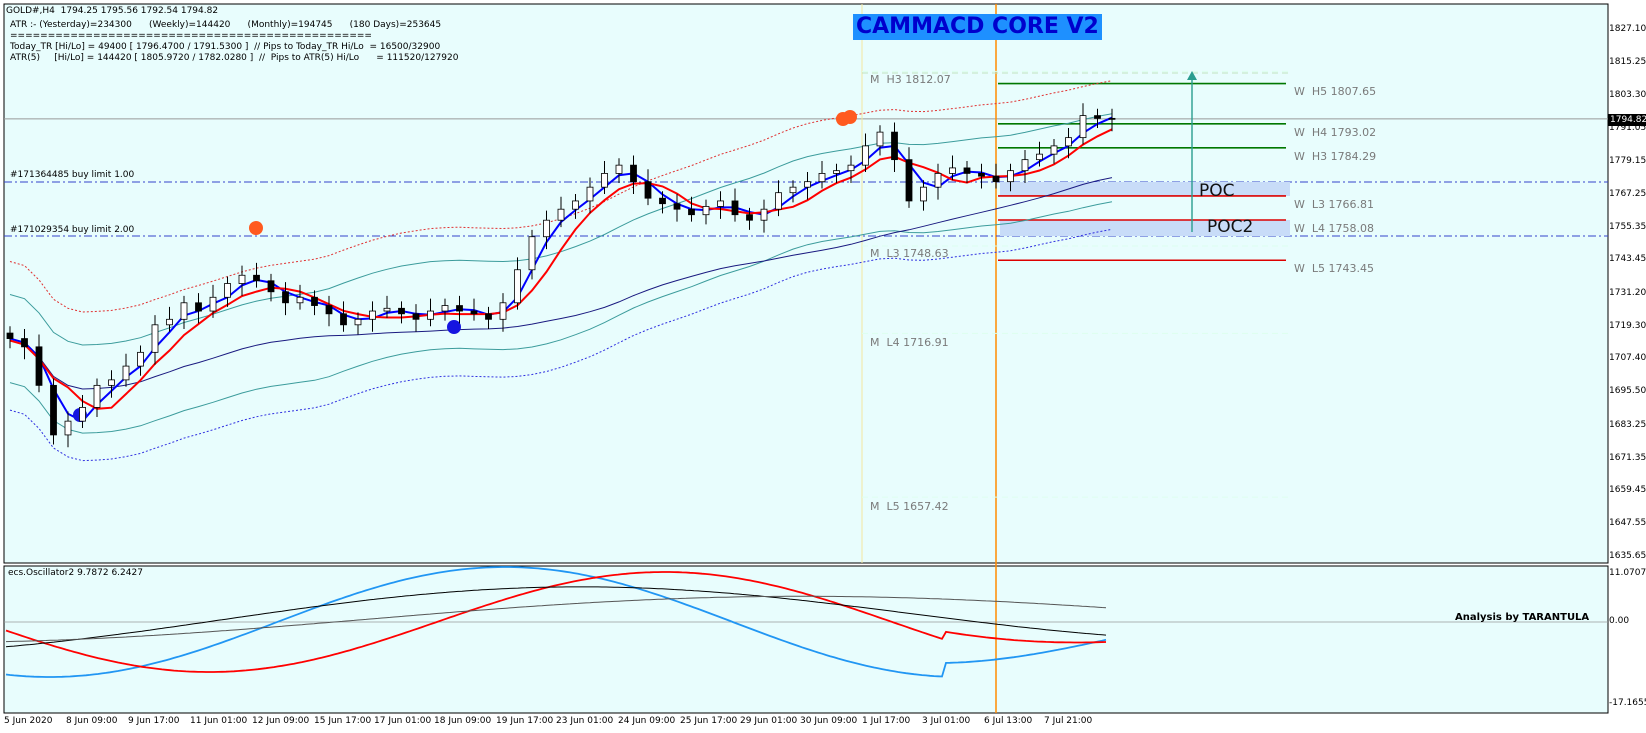  Describe the element at coordinates (1619, 621) in the screenshot. I see `osc-axis-zero: 0.00` at that location.